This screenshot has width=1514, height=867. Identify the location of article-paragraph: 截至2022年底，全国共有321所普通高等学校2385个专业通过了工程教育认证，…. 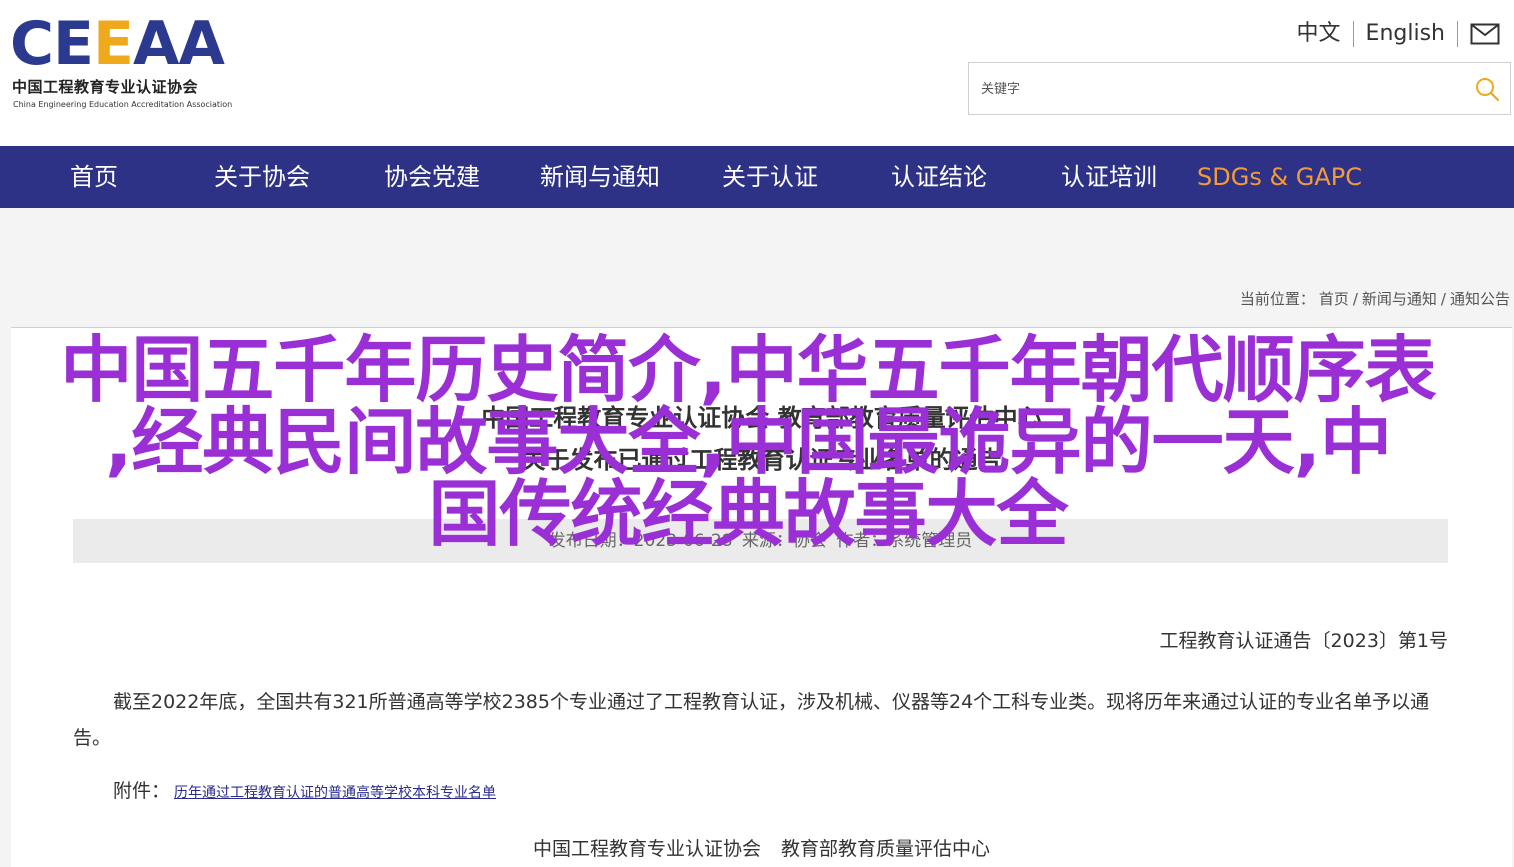
(751, 720).